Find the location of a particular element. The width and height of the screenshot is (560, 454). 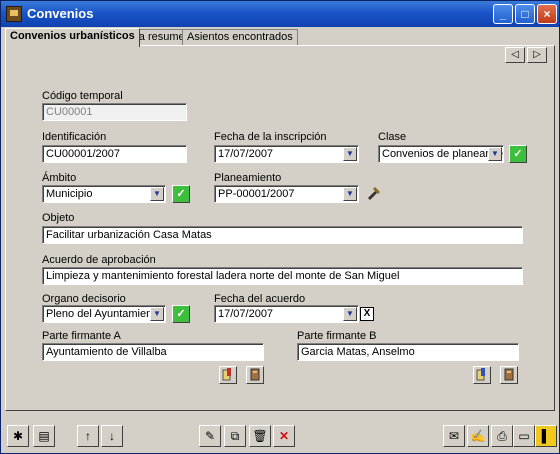

next-record-button: ▷ is located at coordinates (537, 55).